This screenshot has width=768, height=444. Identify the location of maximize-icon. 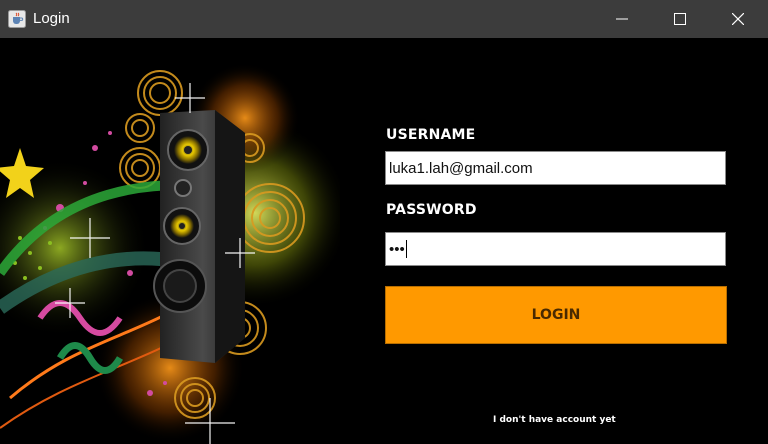
(680, 19).